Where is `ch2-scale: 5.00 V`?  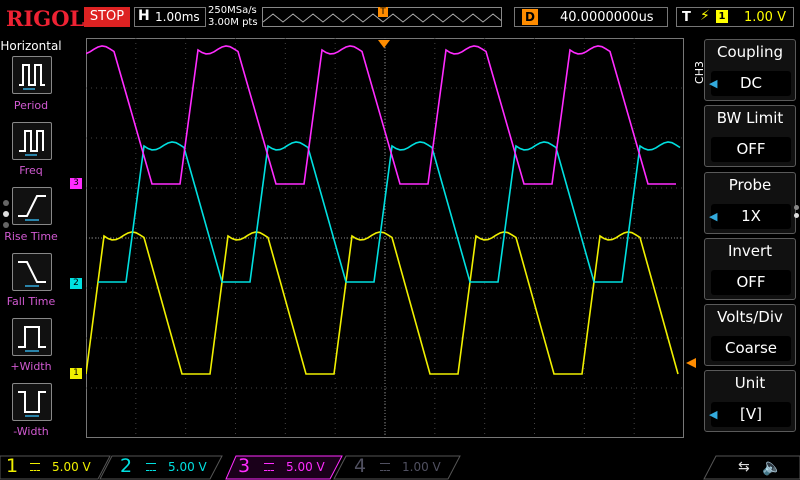
ch2-scale: 5.00 V is located at coordinates (187, 467).